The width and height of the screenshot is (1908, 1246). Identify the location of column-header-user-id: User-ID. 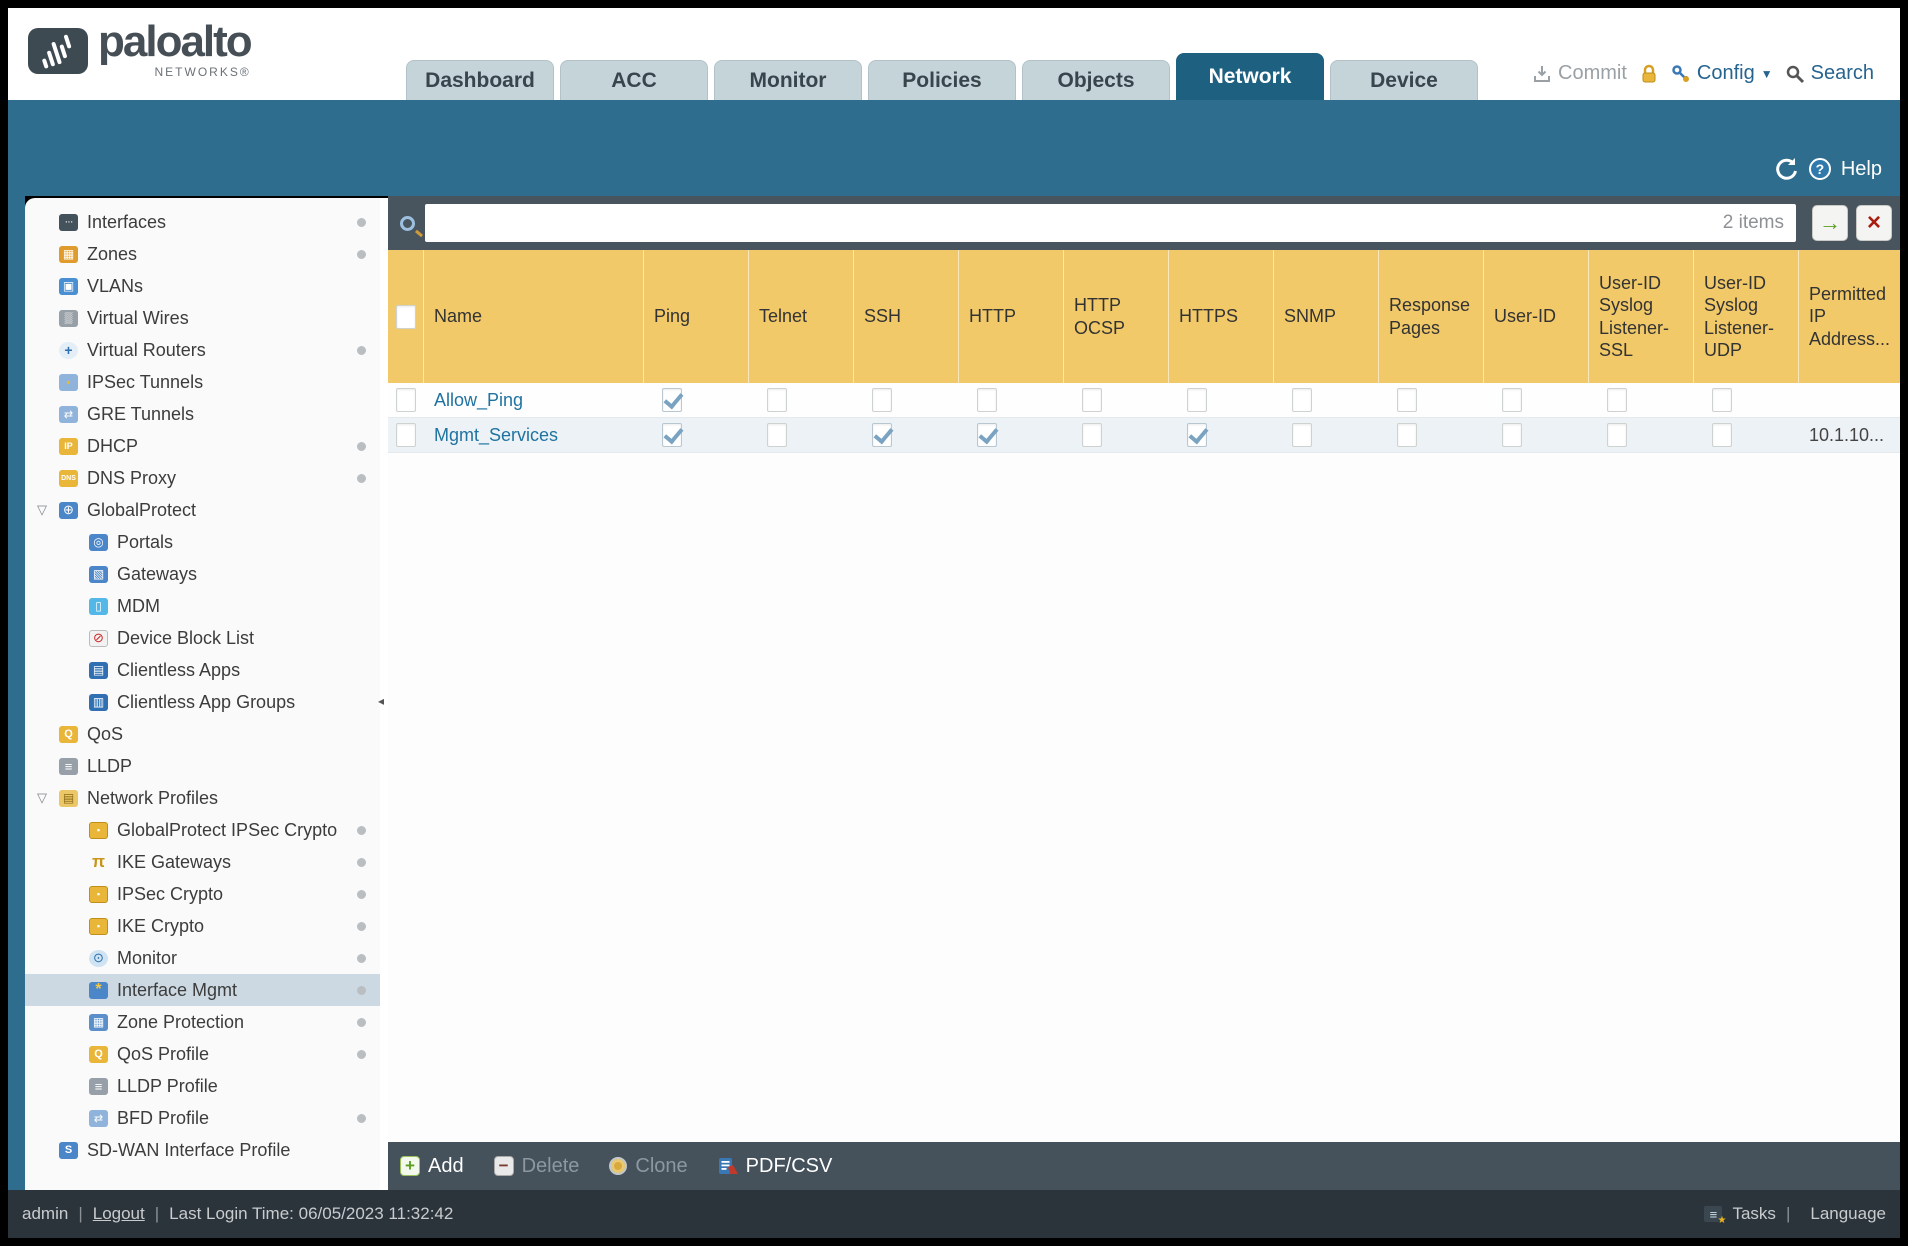
(1536, 316).